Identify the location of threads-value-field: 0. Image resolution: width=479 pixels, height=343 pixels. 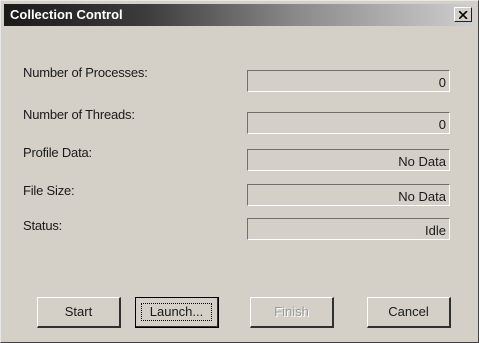
(348, 123).